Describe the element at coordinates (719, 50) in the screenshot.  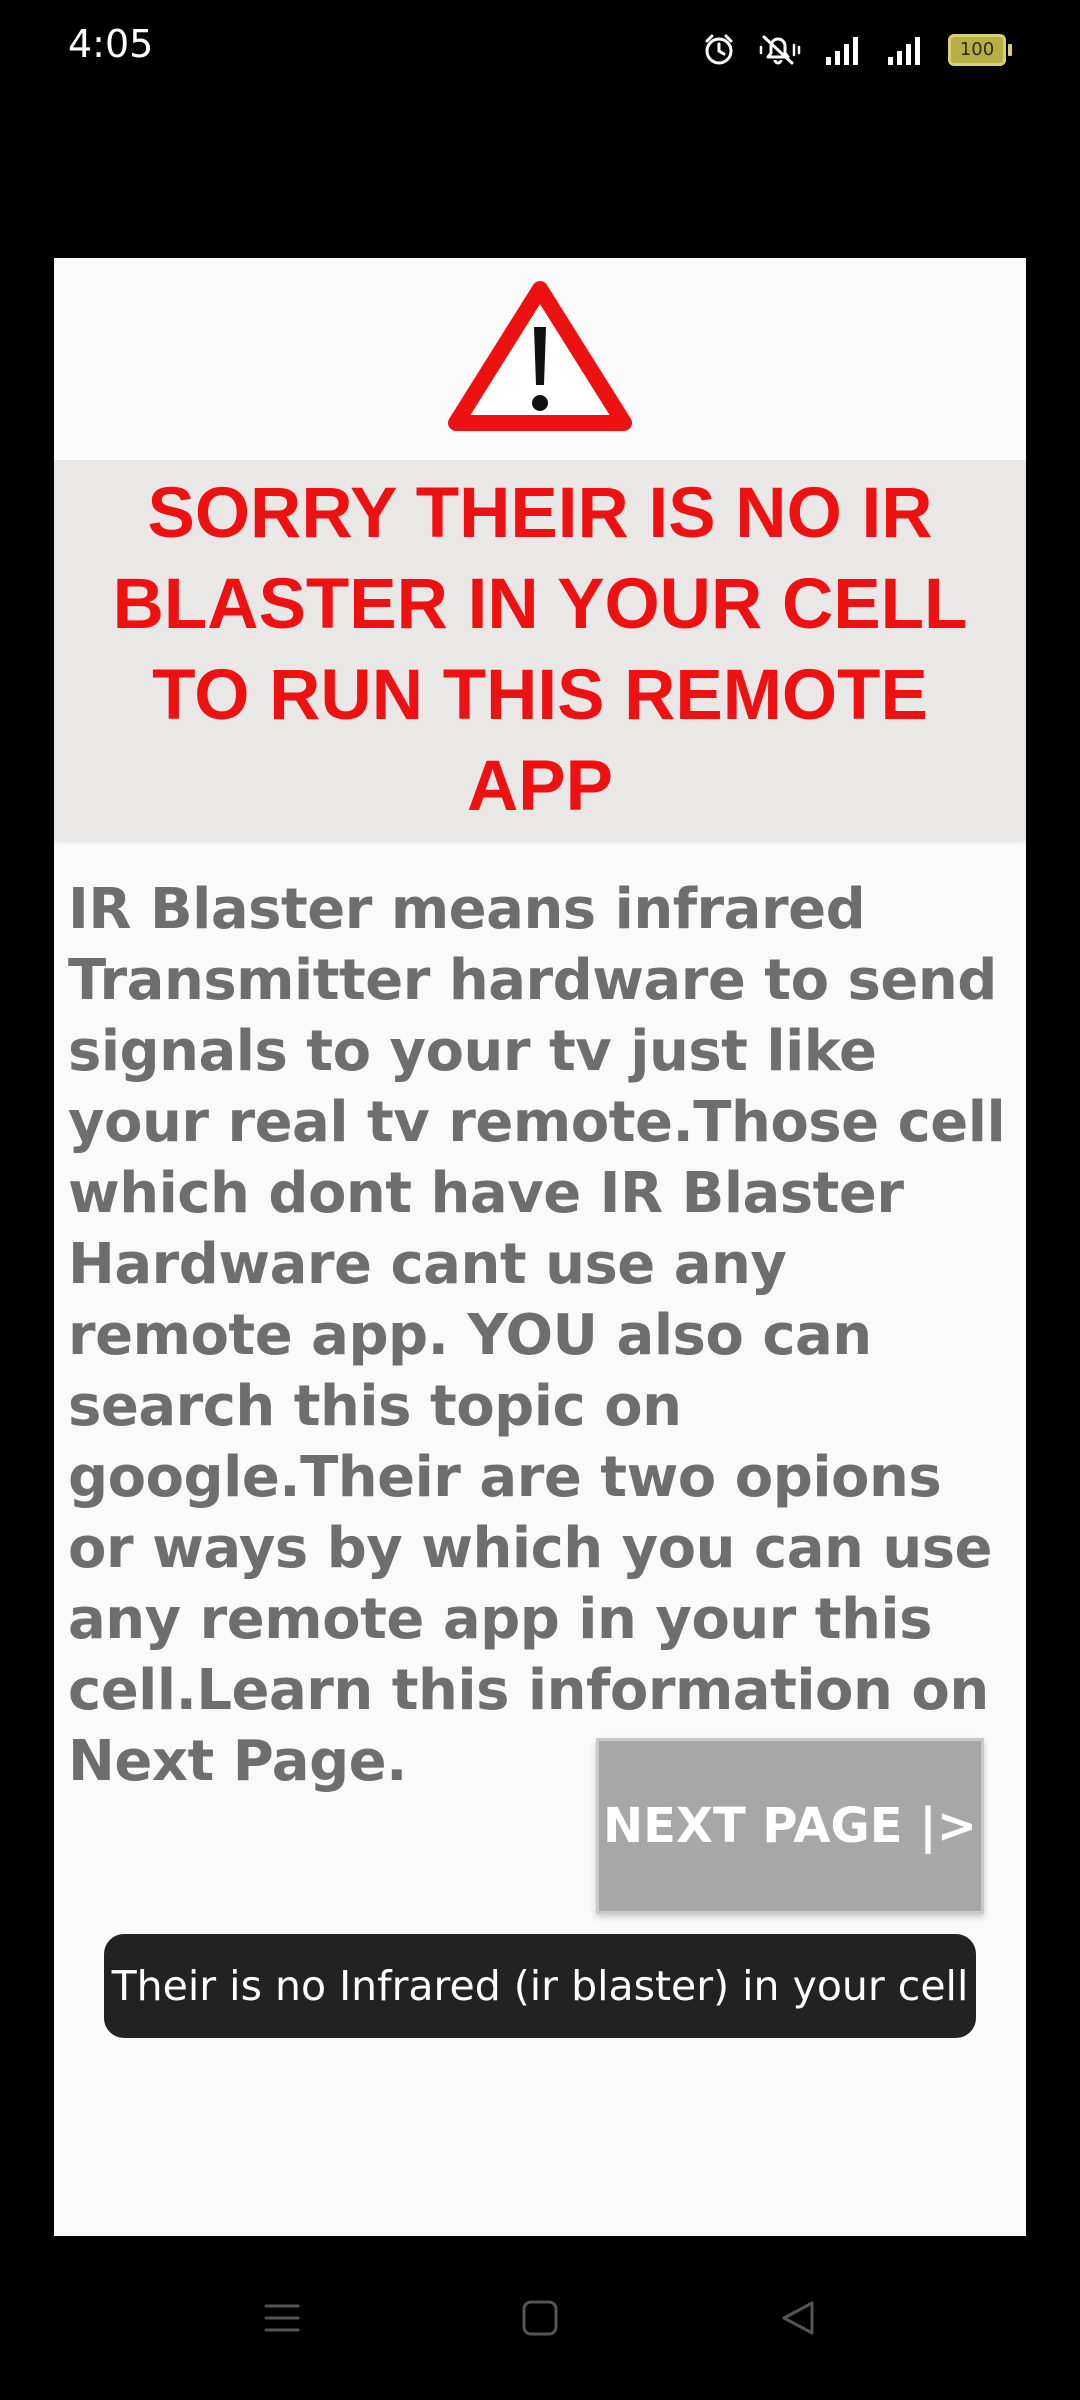
I see `alarm-icon` at that location.